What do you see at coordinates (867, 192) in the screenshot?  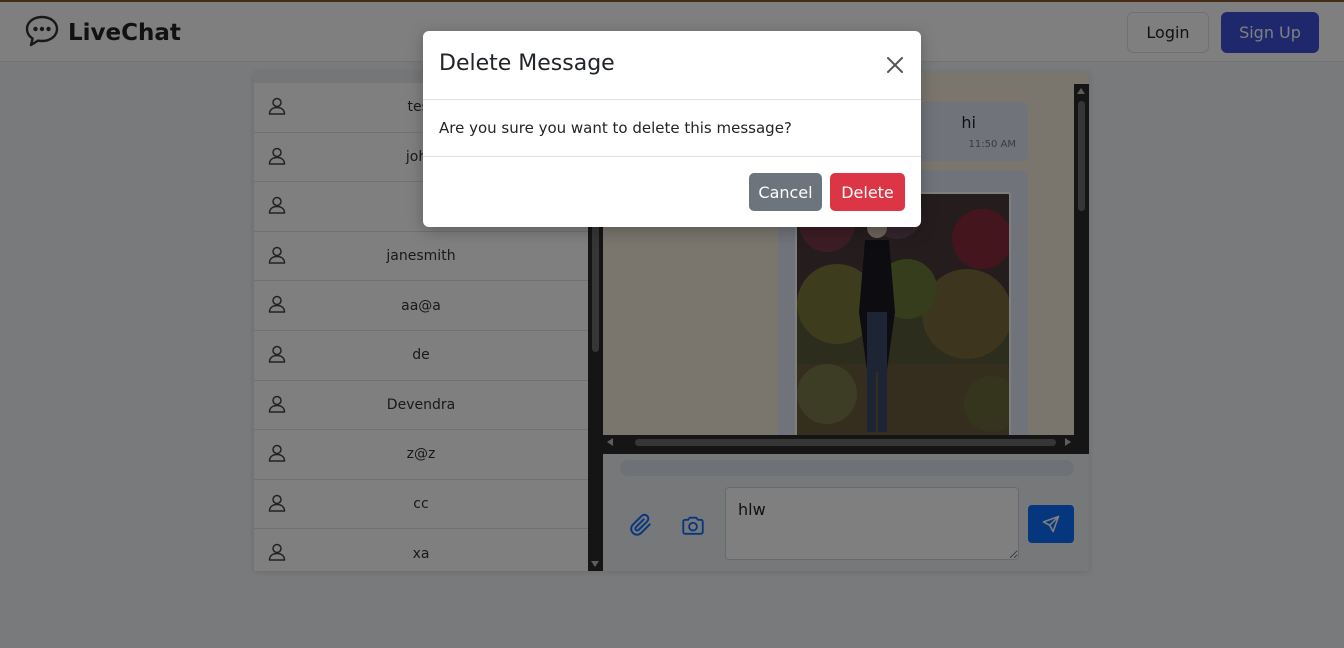 I see `delete-button: Delete` at bounding box center [867, 192].